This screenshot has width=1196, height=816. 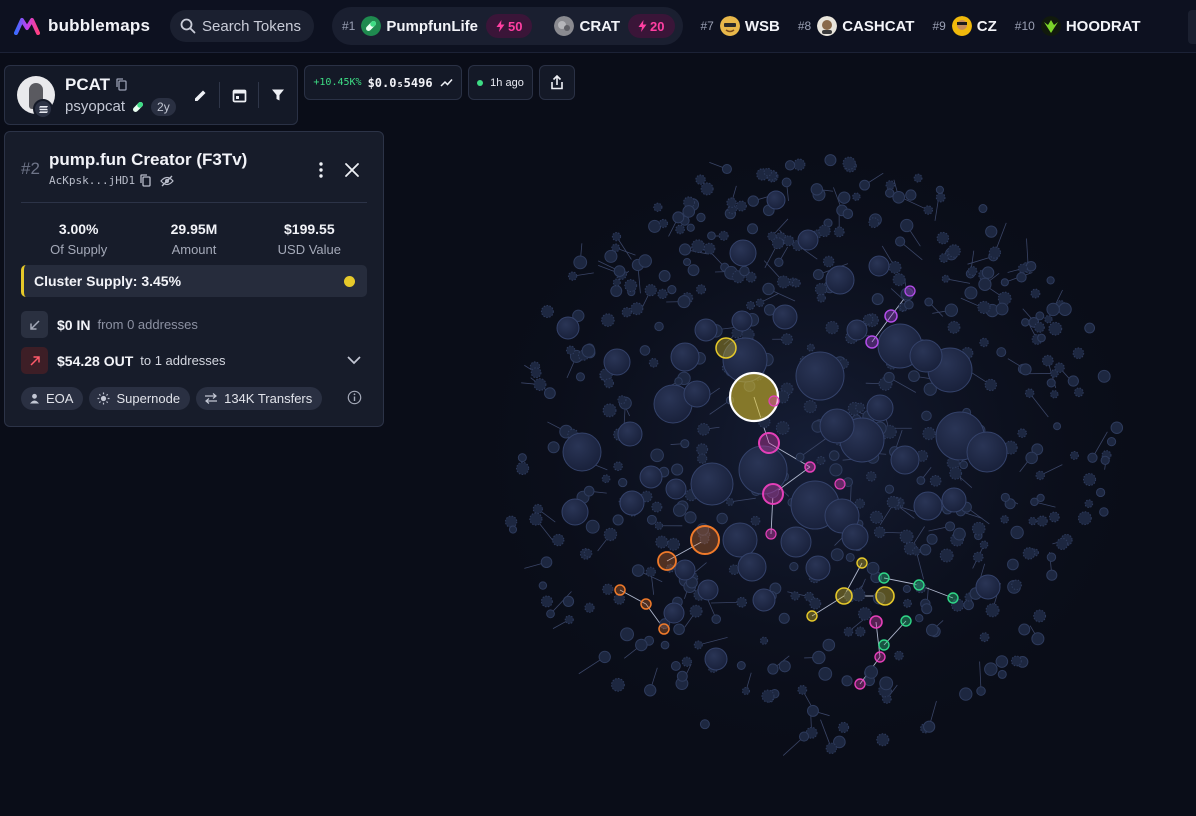 What do you see at coordinates (140, 398) in the screenshot?
I see `tag-supernode: Supernode` at bounding box center [140, 398].